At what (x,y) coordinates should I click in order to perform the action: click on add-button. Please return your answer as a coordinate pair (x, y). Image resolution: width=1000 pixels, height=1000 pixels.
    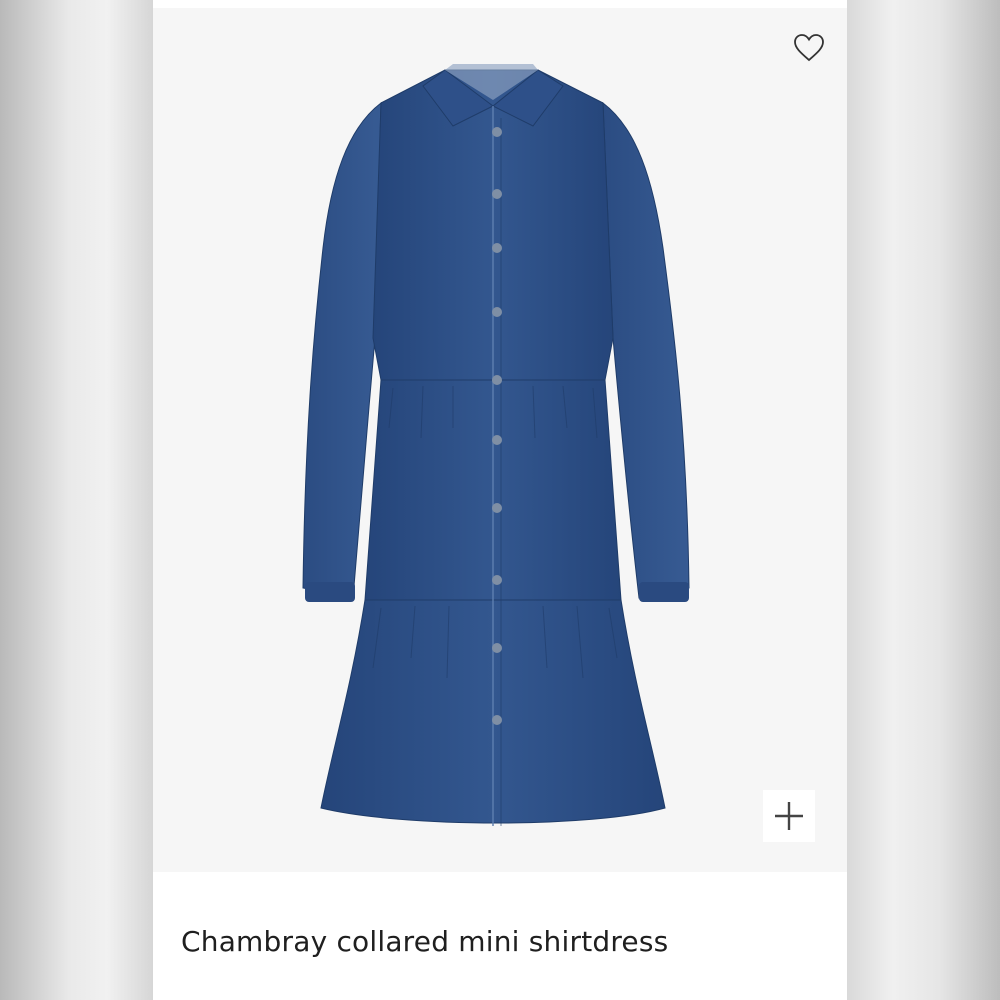
    Looking at the image, I should click on (789, 816).